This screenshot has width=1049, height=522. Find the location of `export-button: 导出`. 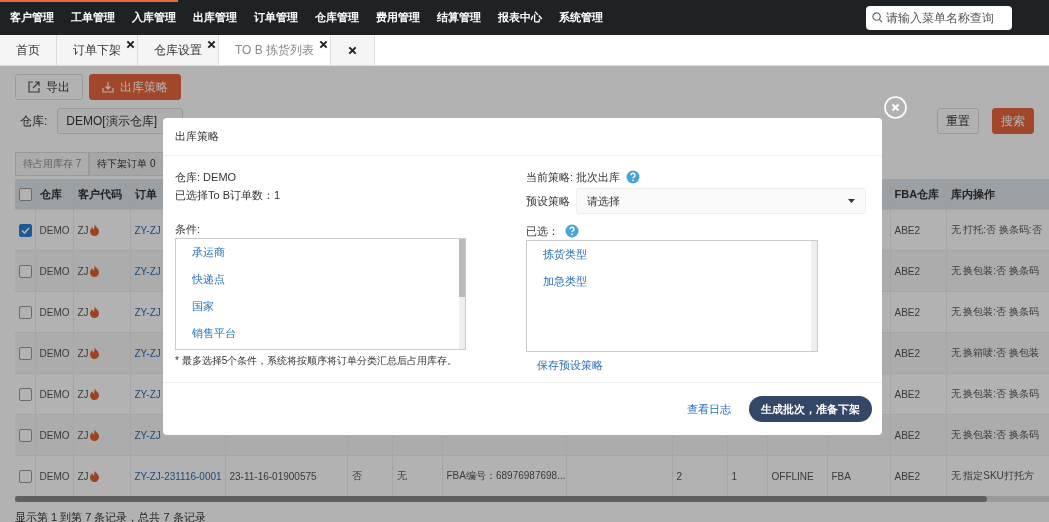

export-button: 导出 is located at coordinates (49, 87).